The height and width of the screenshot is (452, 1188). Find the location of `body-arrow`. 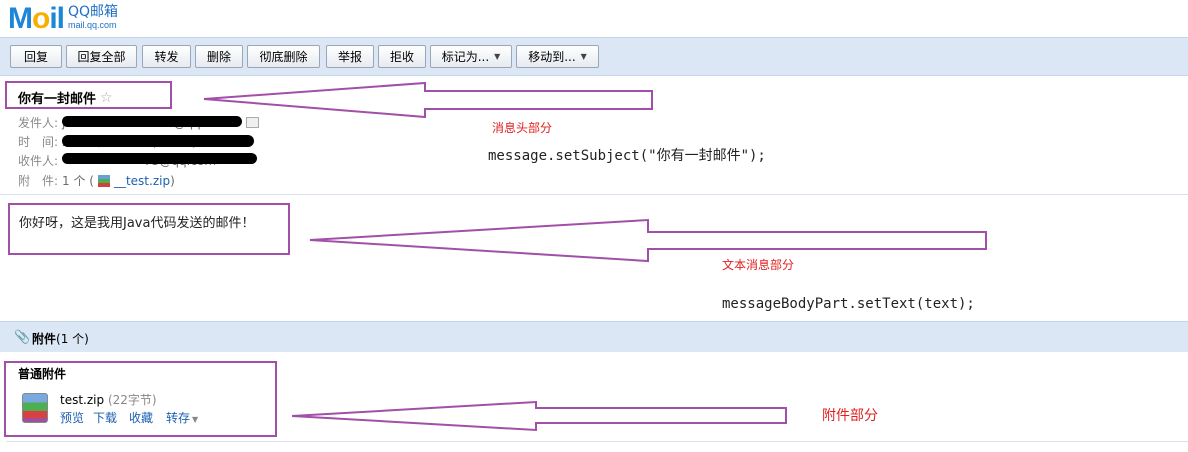

body-arrow is located at coordinates (648, 240).